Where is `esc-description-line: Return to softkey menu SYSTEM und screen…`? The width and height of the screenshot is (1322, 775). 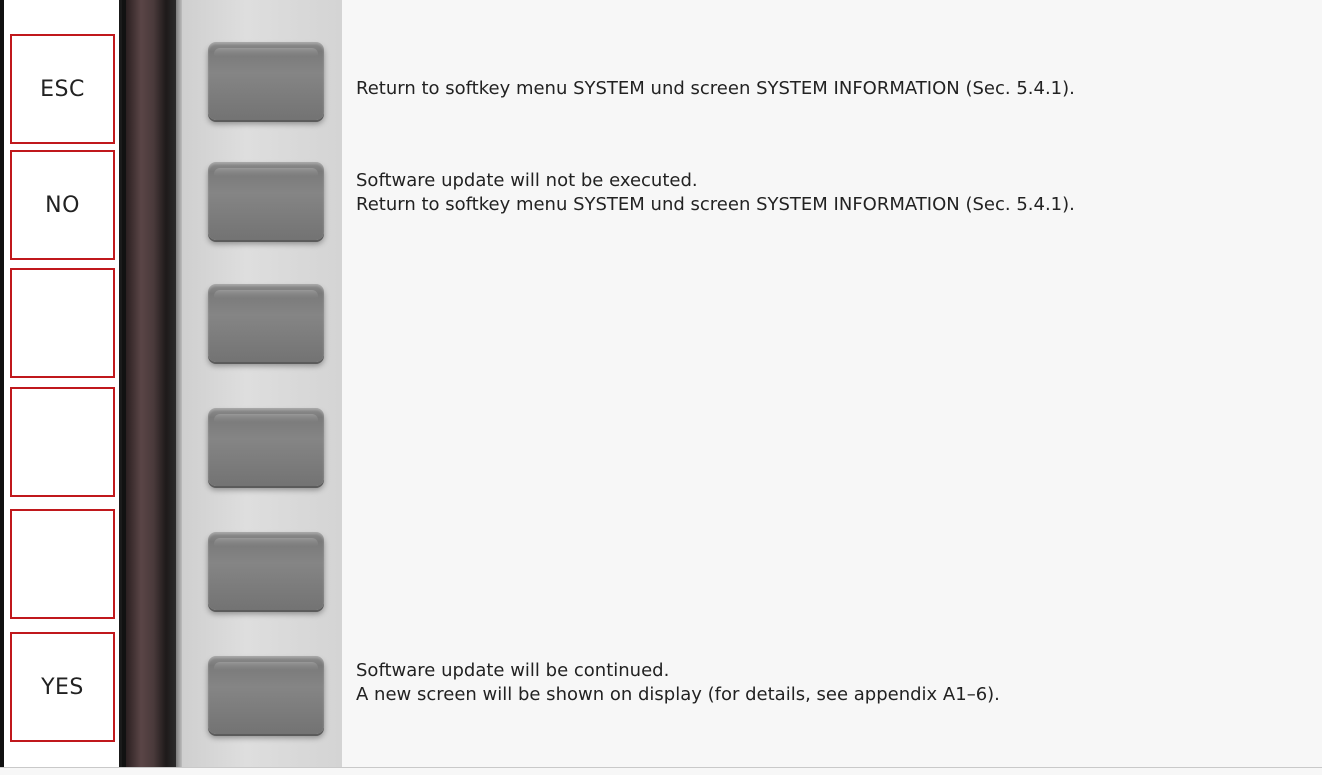
esc-description-line: Return to softkey menu SYSTEM und screen… is located at coordinates (715, 88).